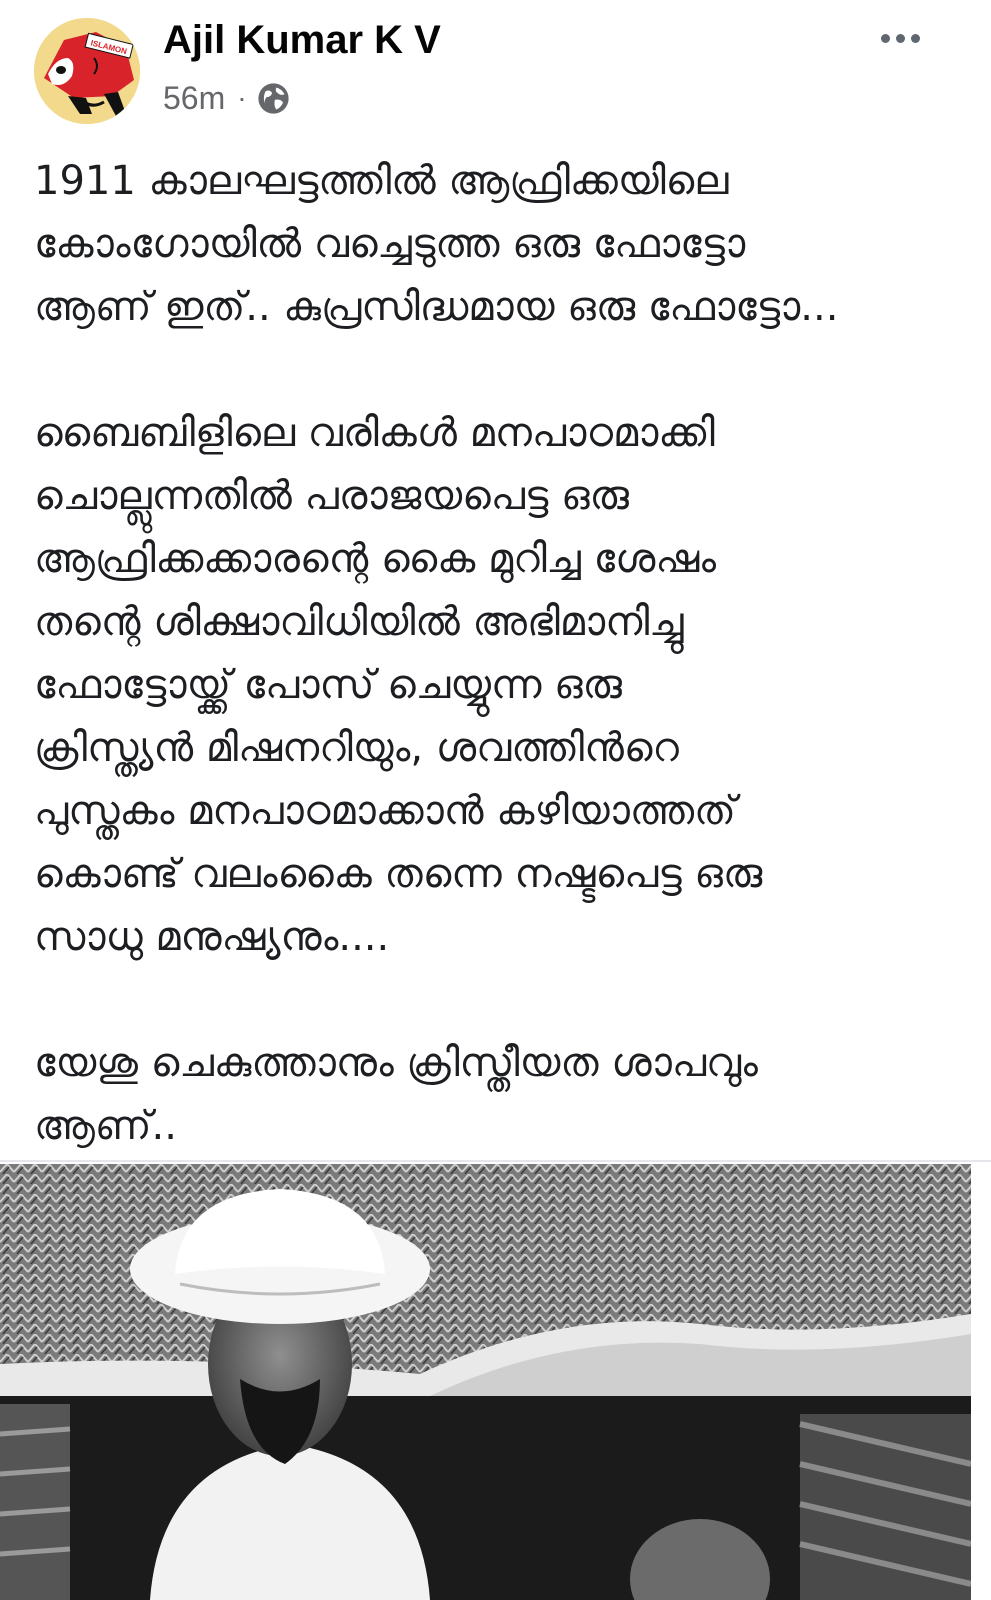 This screenshot has width=991, height=1600. I want to click on text-line: തന്റെ ശിക്ഷാവിധിയിൽ അഭിമാനിച്ചു, so click(359, 622).